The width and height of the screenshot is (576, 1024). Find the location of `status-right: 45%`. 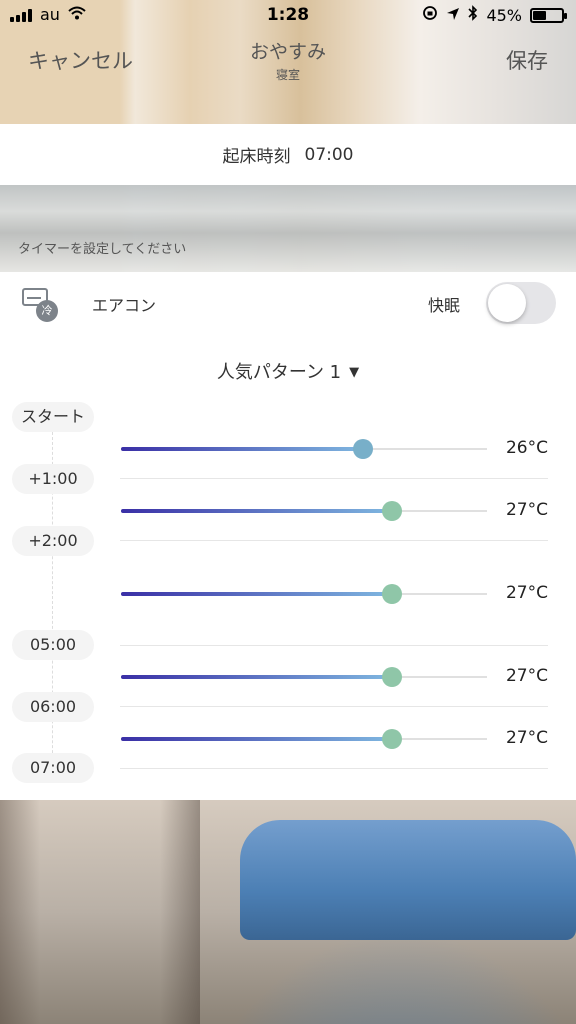

status-right: 45% is located at coordinates (494, 15).